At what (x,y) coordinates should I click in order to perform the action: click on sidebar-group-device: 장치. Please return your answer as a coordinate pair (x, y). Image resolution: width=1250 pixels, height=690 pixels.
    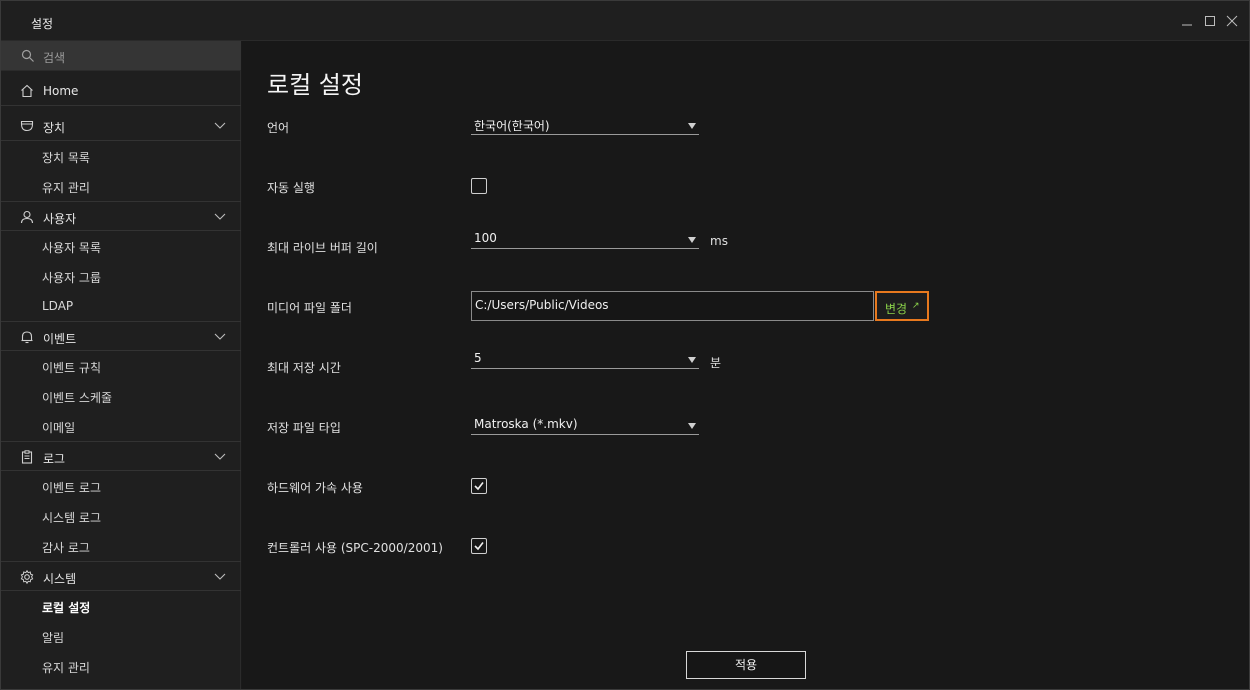
    Looking at the image, I should click on (121, 126).